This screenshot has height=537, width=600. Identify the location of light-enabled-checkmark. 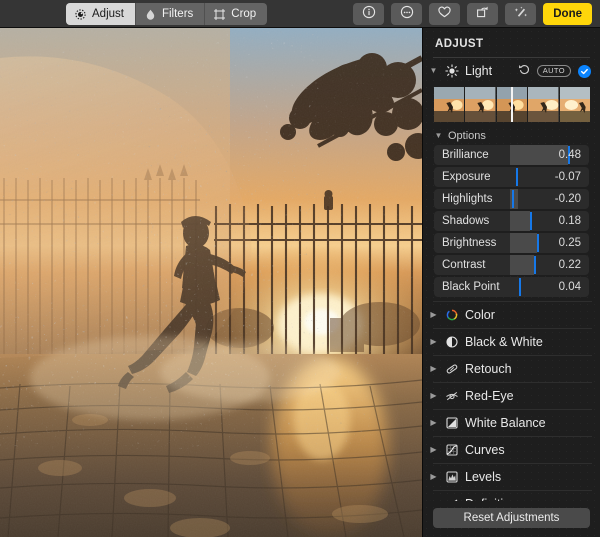
(584, 71).